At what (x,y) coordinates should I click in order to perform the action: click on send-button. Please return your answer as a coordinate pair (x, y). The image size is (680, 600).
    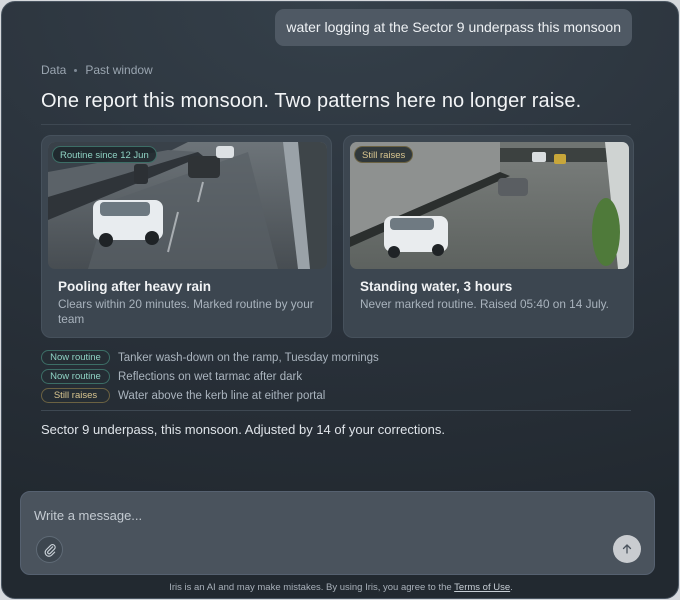
    Looking at the image, I should click on (627, 549).